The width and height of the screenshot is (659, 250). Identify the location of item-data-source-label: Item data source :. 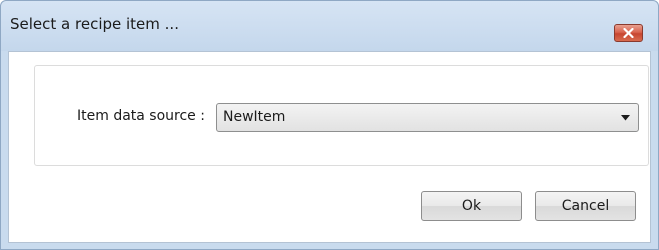
(141, 116).